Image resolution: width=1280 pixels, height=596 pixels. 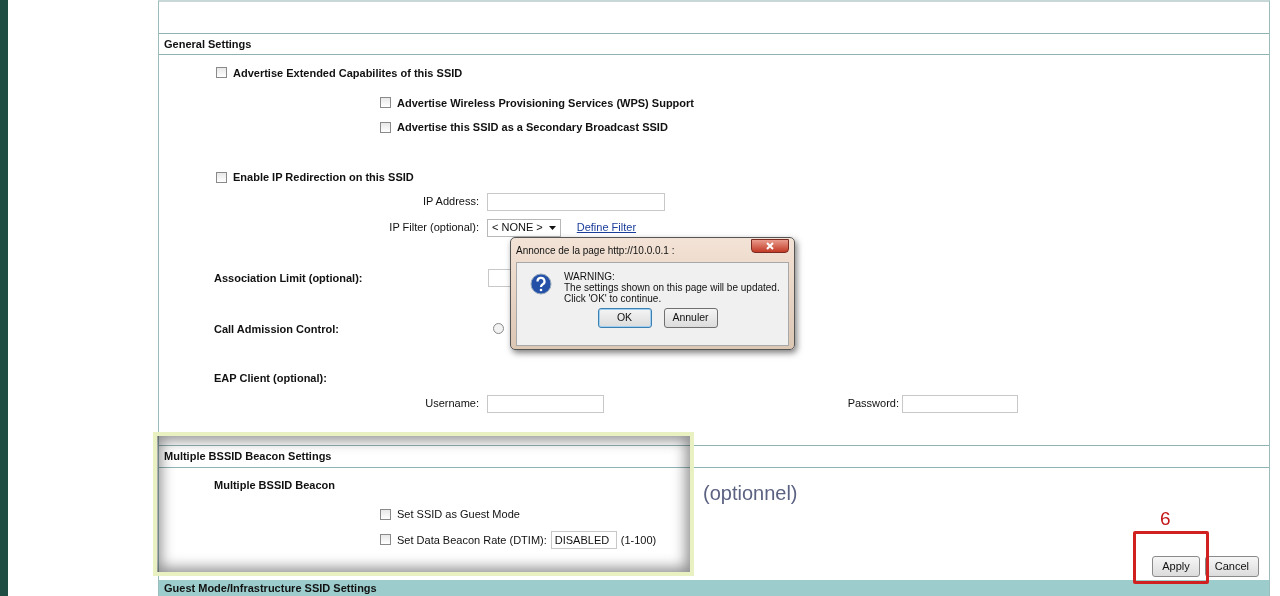 What do you see at coordinates (458, 514) in the screenshot?
I see `checkbox-label: Set SSID as Guest Mode` at bounding box center [458, 514].